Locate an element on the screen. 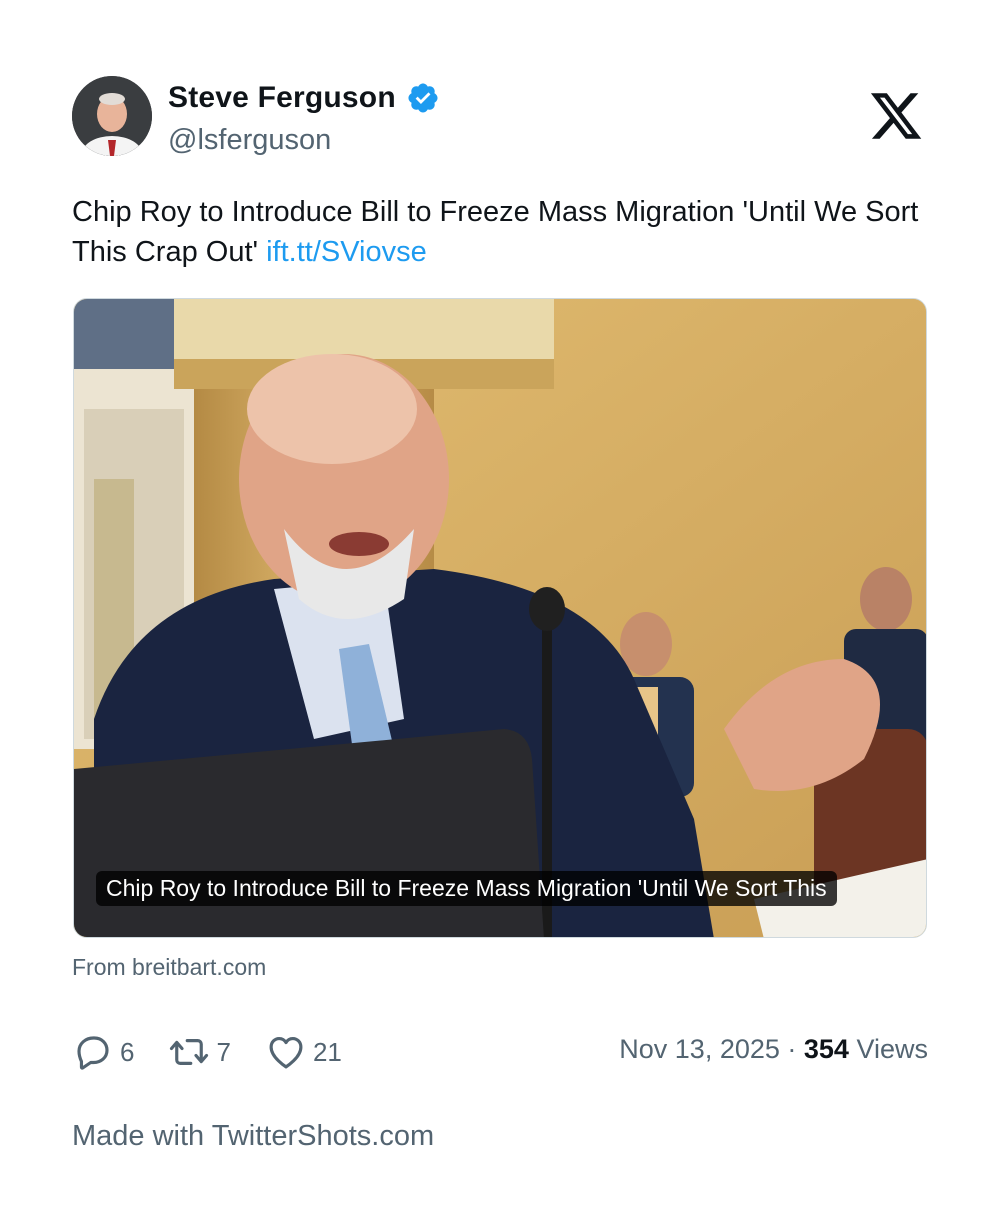  retweet-button: 7 is located at coordinates (199, 1052).